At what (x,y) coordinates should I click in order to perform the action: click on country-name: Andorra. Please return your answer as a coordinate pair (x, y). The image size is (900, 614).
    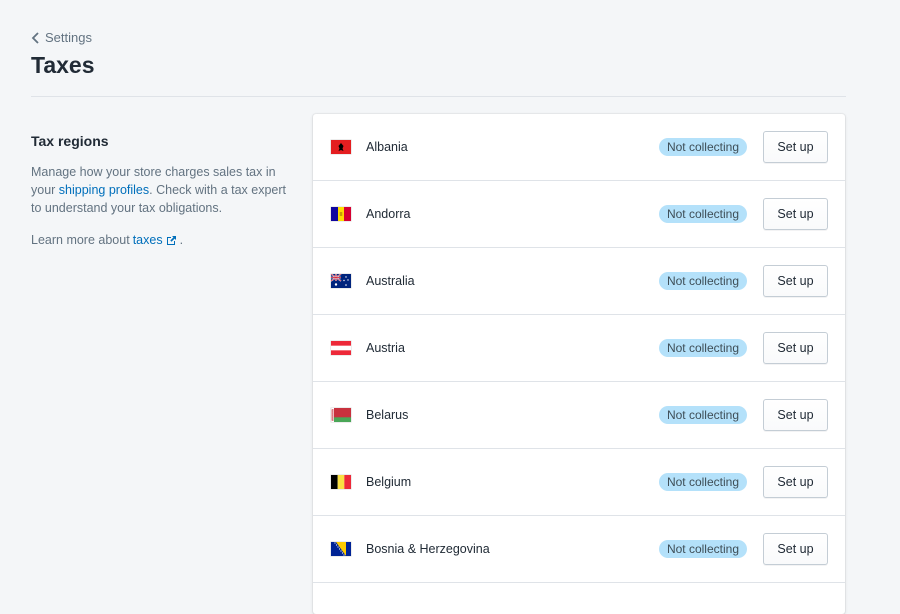
    Looking at the image, I should click on (388, 214).